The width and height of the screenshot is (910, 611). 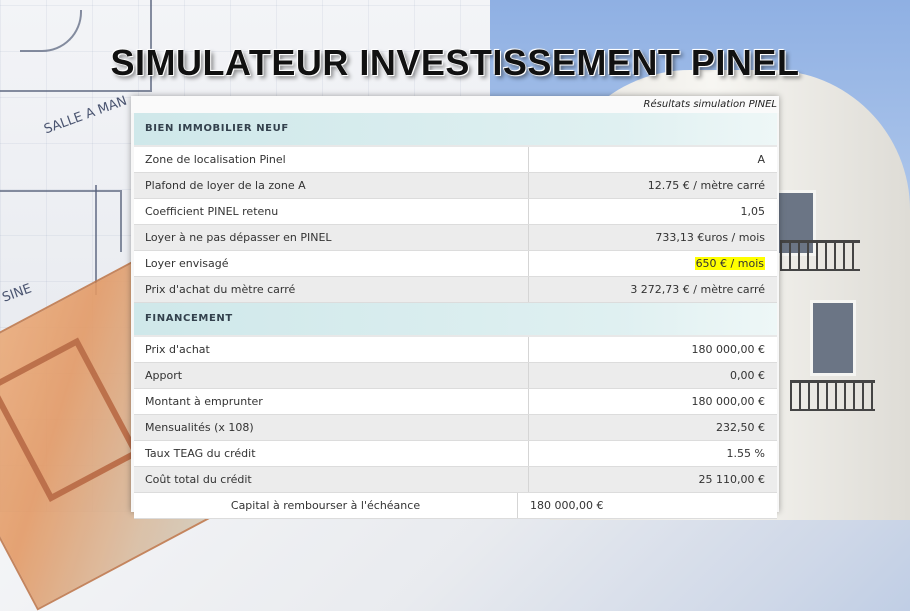 I want to click on row-value: 1,05, so click(x=753, y=211).